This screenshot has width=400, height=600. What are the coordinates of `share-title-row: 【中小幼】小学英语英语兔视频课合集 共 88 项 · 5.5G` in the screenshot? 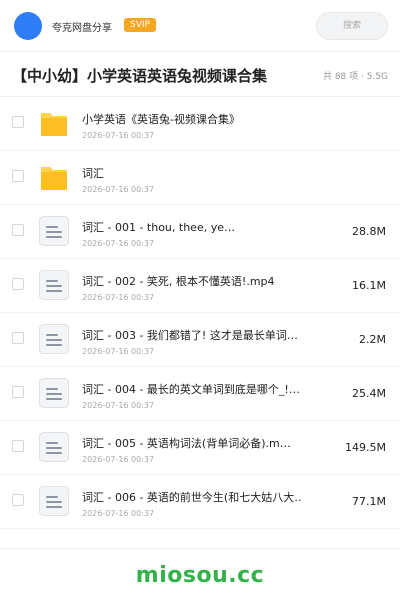 It's located at (200, 74).